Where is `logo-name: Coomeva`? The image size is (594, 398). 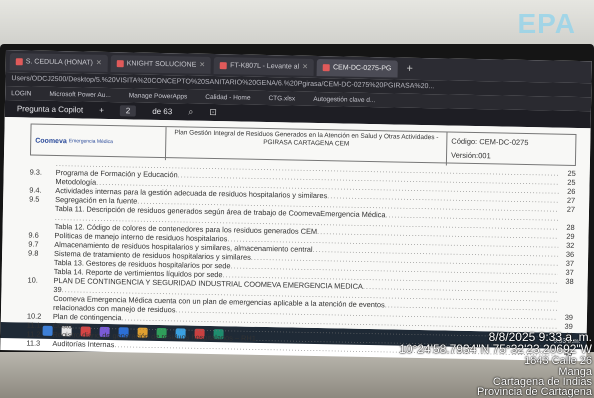
logo-name: Coomeva is located at coordinates (51, 141).